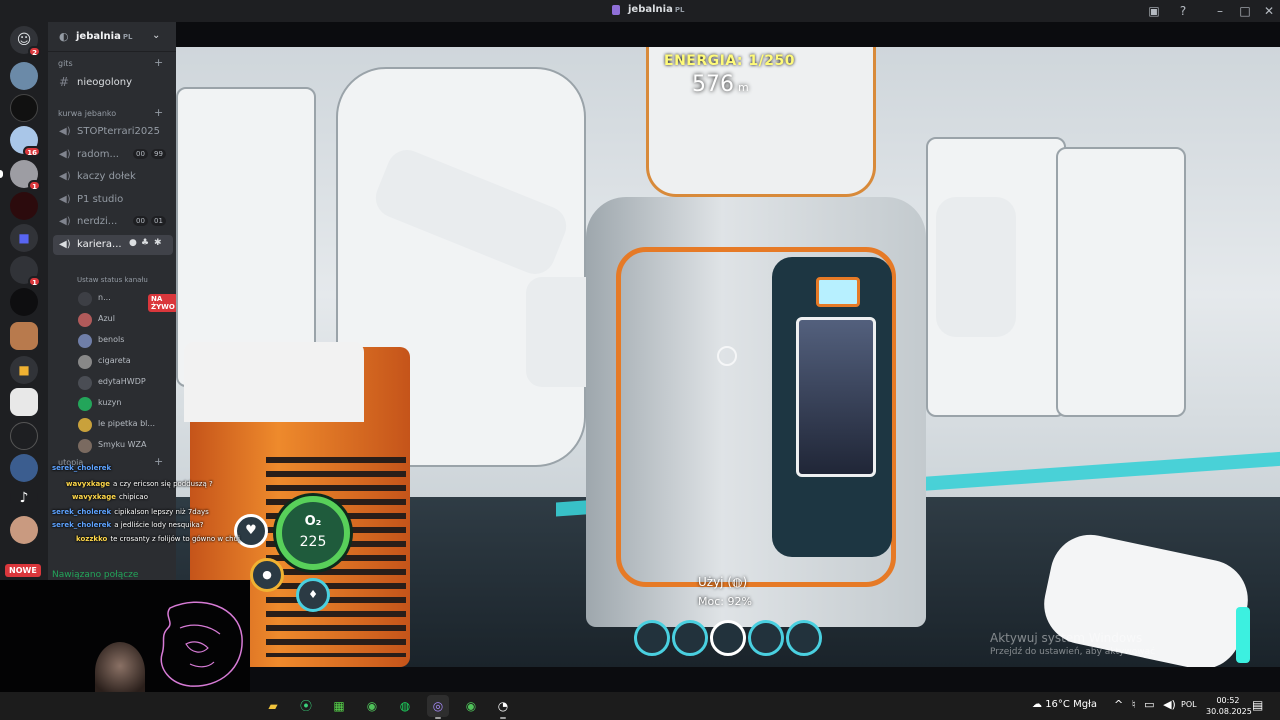 This screenshot has height=720, width=1280. Describe the element at coordinates (145, 243) in the screenshot. I see `invite-icon: ♣` at that location.